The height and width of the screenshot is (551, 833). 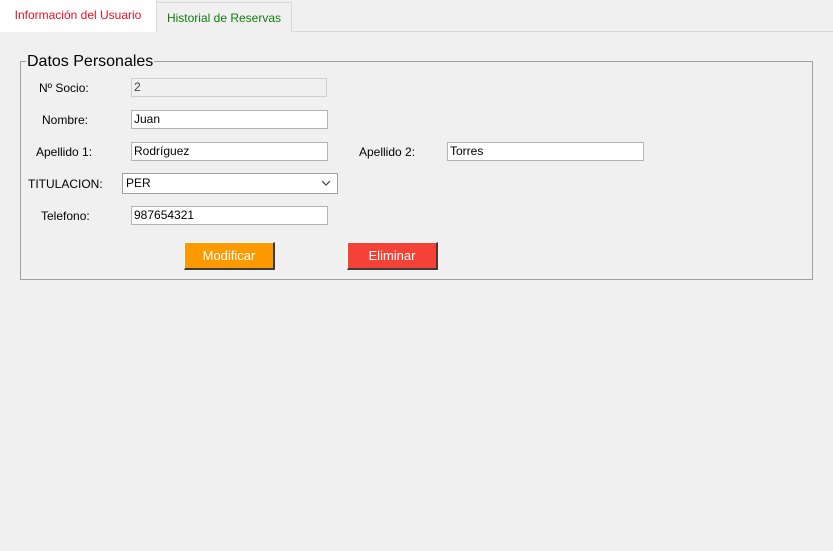 I want to click on modificar-button: Modificar, so click(x=229, y=256).